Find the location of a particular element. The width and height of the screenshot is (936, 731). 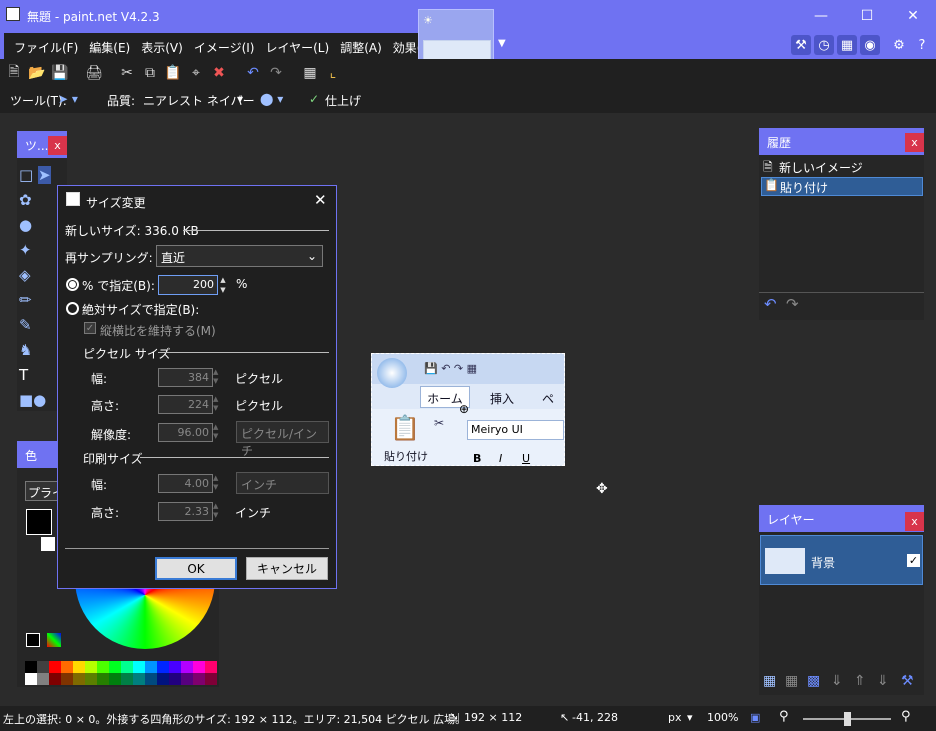

primary-color-swatch is located at coordinates (39, 522).